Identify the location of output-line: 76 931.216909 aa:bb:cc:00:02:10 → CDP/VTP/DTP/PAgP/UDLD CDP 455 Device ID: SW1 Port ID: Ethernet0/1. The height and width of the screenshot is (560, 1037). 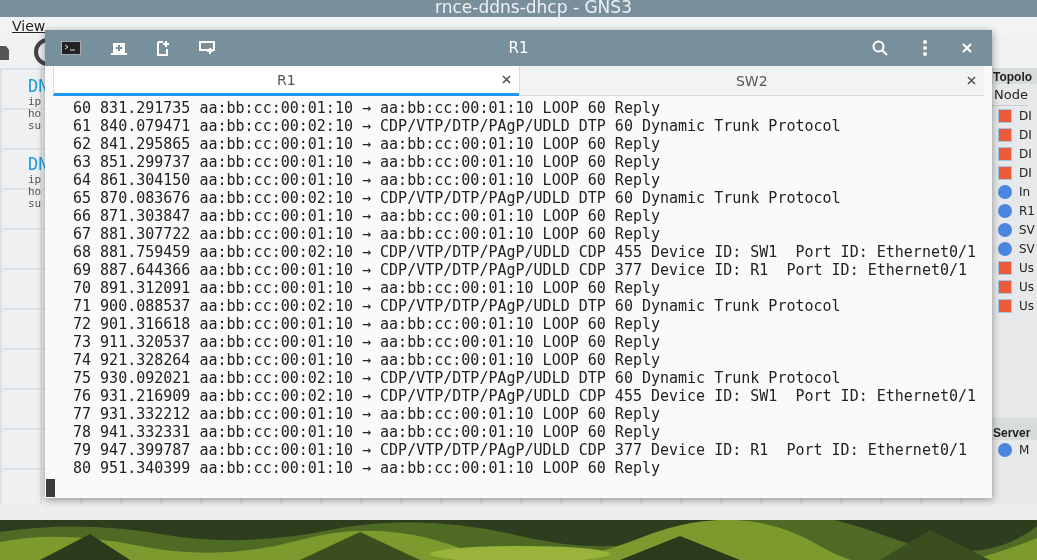
(525, 396).